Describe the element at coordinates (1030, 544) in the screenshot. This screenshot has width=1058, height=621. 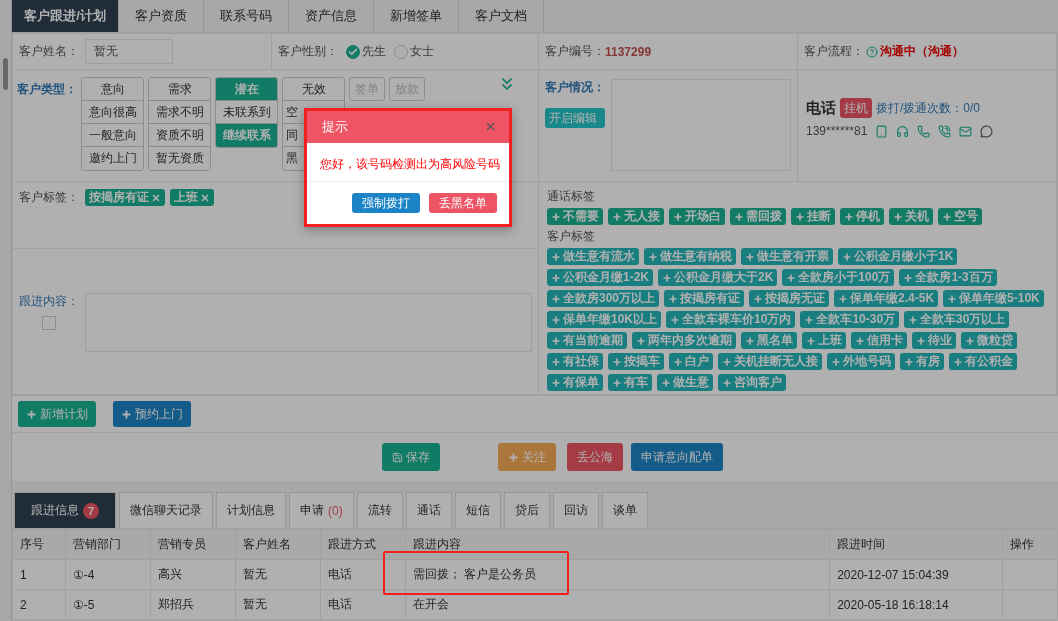
I see `column-header: 操作` at that location.